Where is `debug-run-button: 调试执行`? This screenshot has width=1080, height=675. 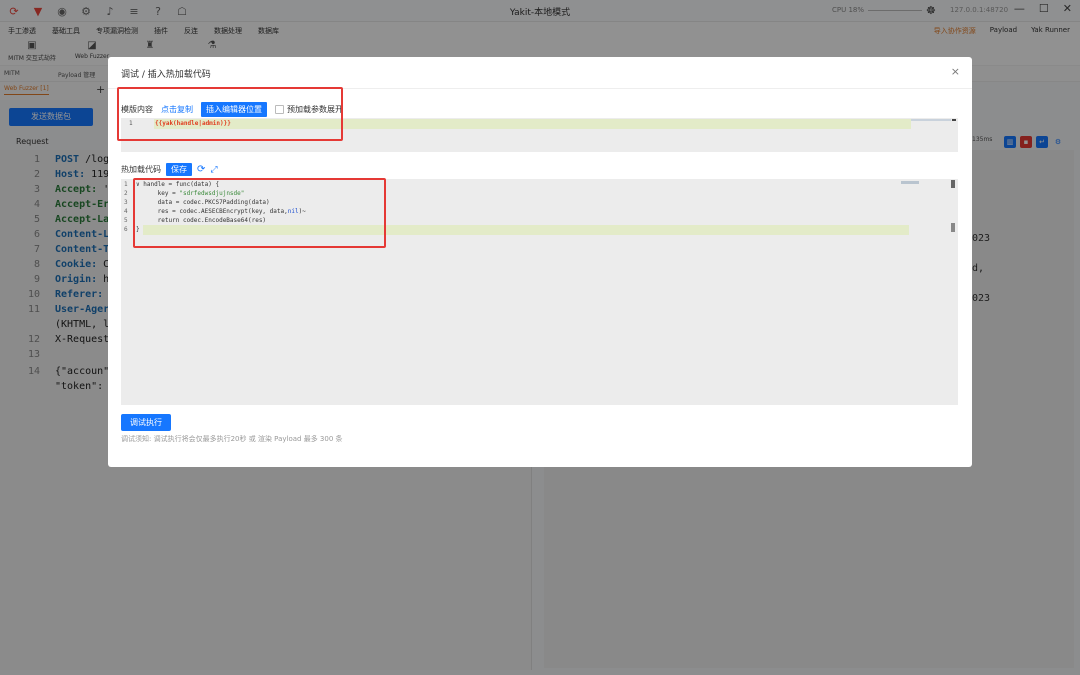 debug-run-button: 调试执行 is located at coordinates (146, 422).